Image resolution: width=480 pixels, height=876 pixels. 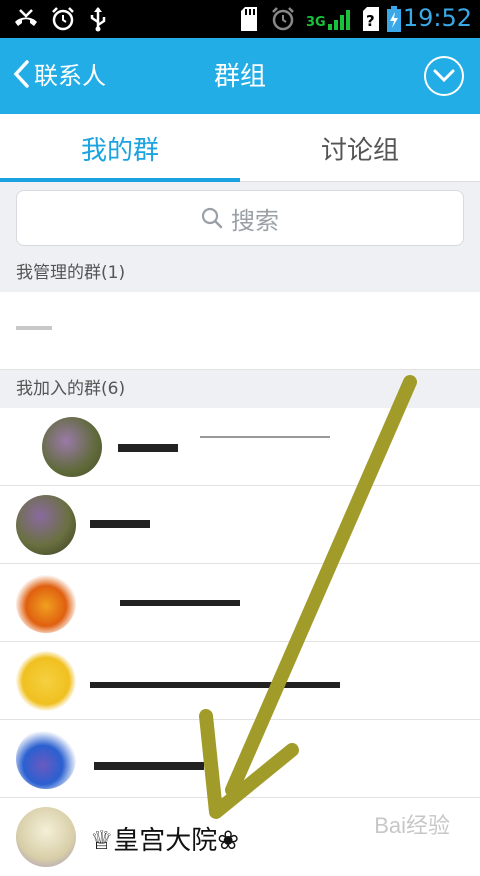 What do you see at coordinates (34, 328) in the screenshot?
I see `redacted-avatar` at bounding box center [34, 328].